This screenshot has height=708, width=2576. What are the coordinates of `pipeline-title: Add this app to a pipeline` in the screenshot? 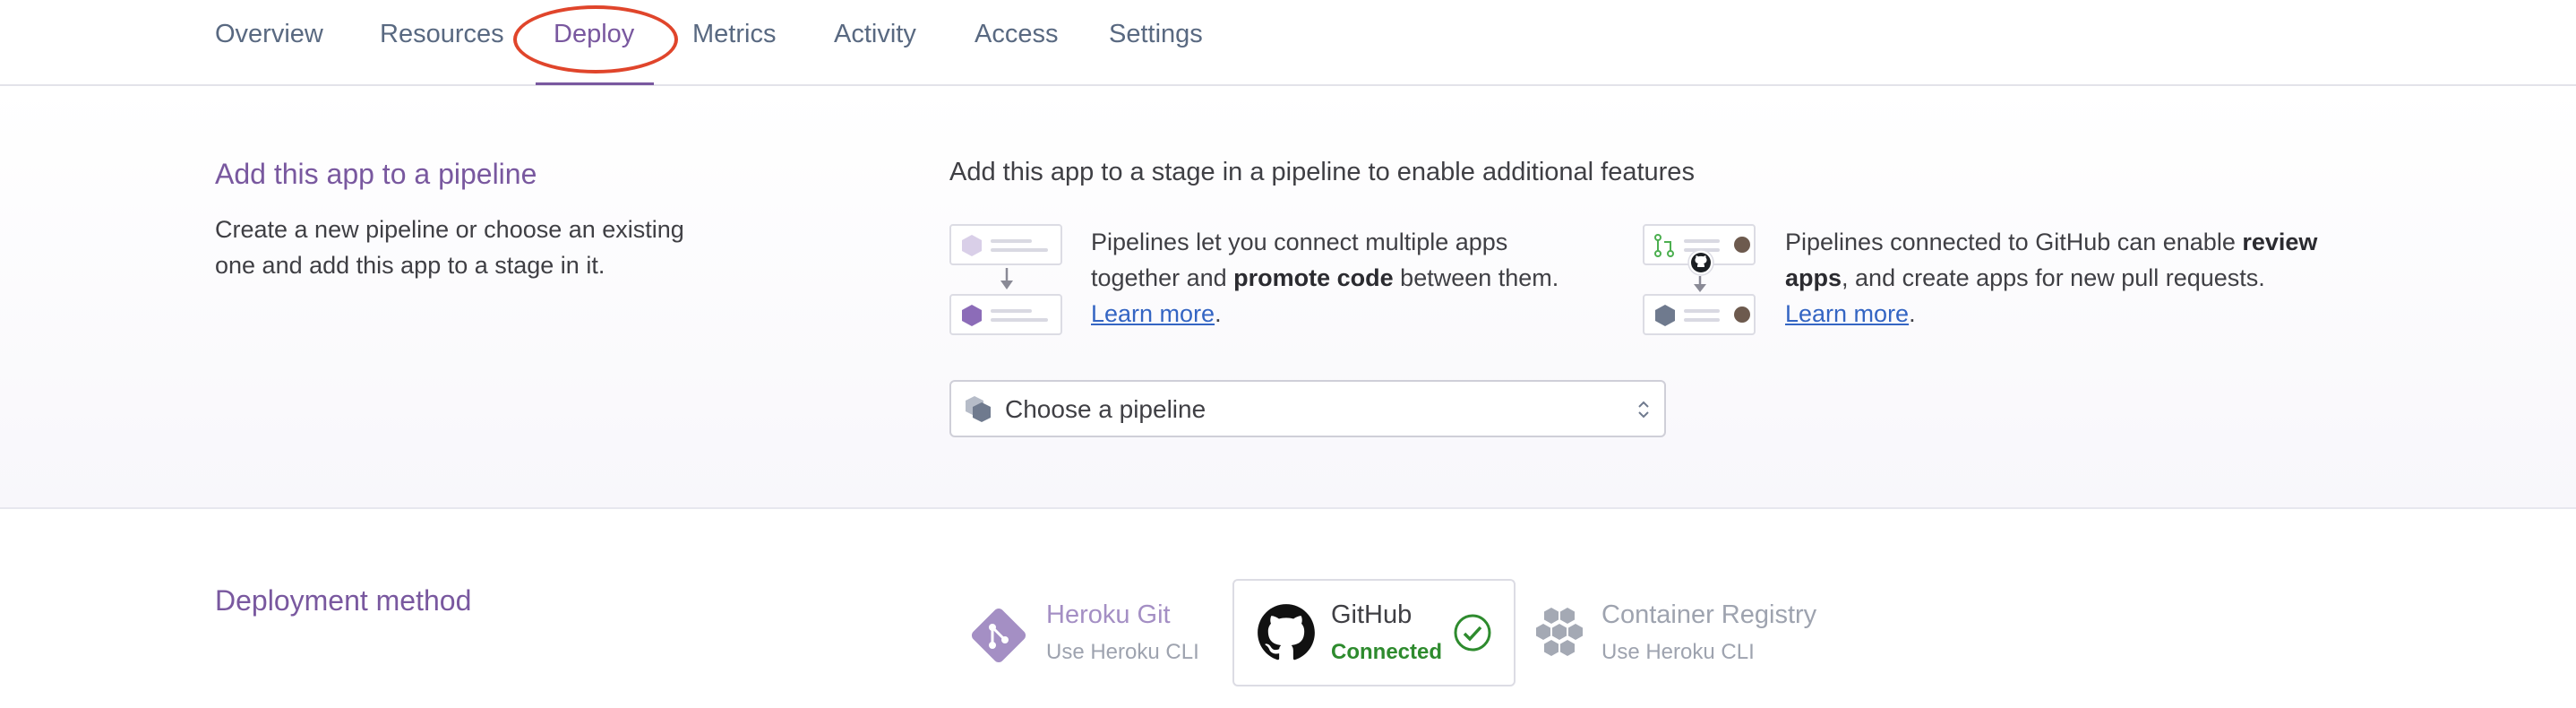 It's located at (376, 174).